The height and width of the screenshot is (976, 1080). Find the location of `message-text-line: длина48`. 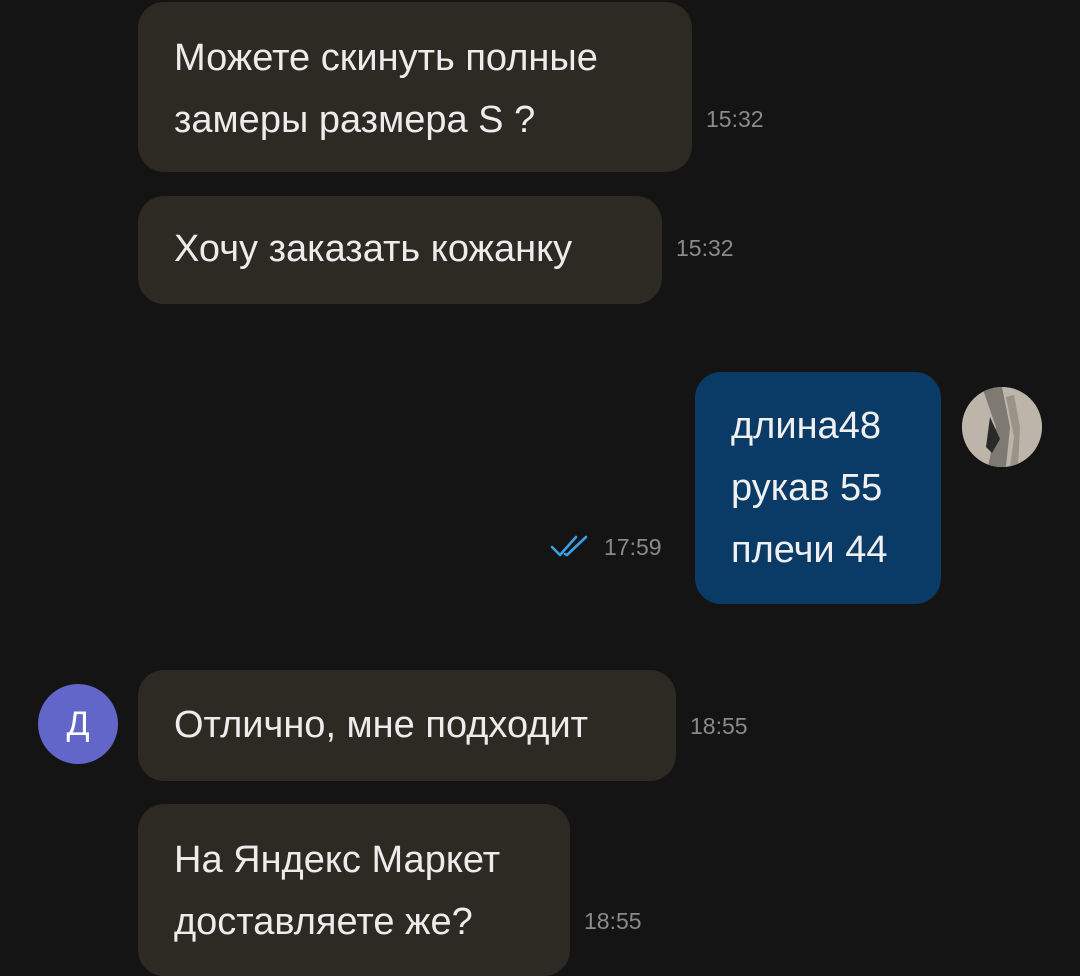

message-text-line: длина48 is located at coordinates (806, 426).